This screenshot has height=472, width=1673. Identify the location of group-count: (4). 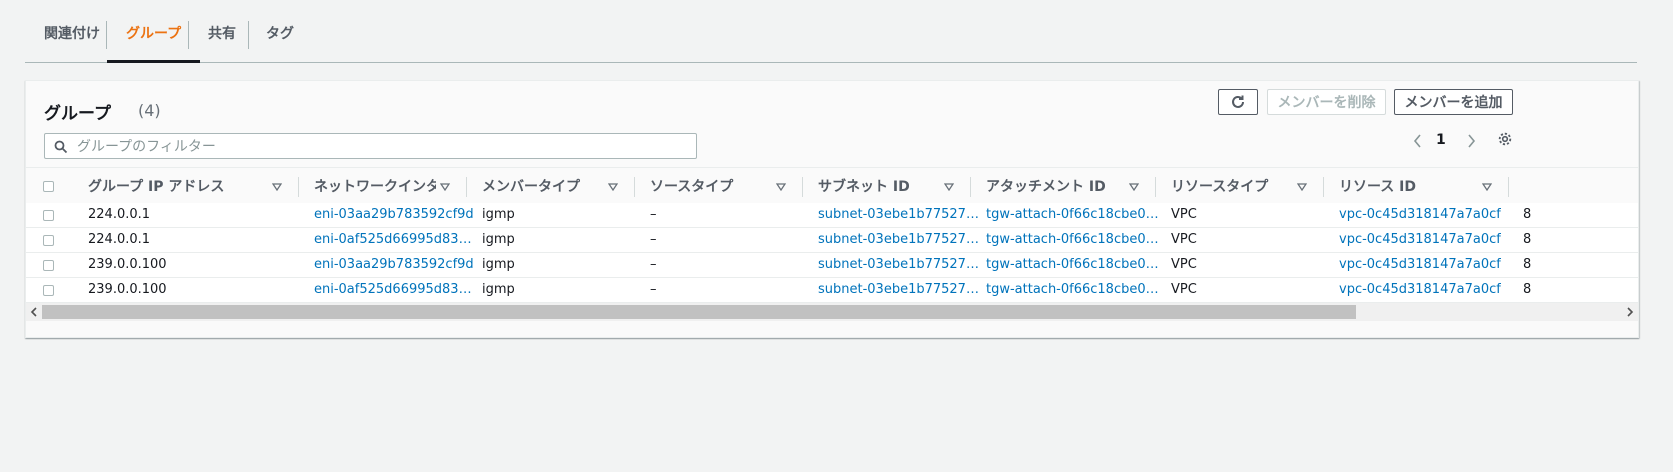
(149, 110).